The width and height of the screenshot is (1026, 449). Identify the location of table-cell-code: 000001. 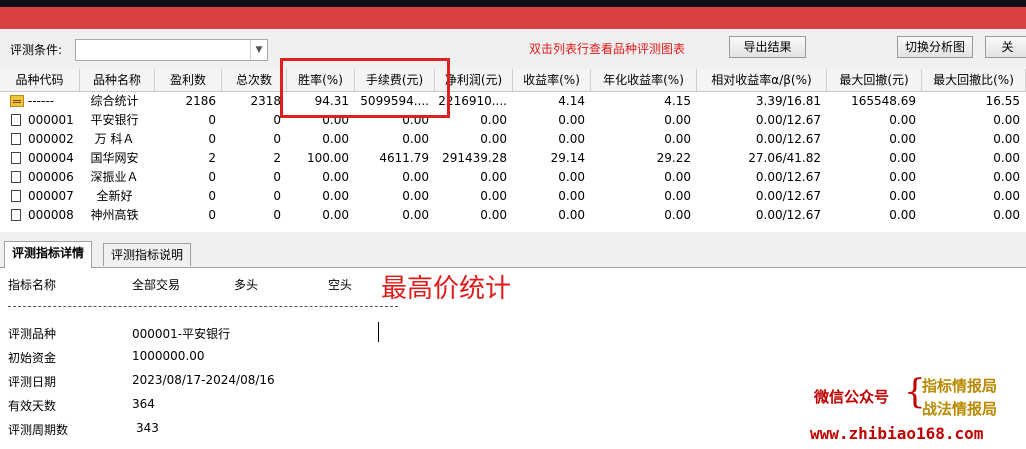
(51, 120).